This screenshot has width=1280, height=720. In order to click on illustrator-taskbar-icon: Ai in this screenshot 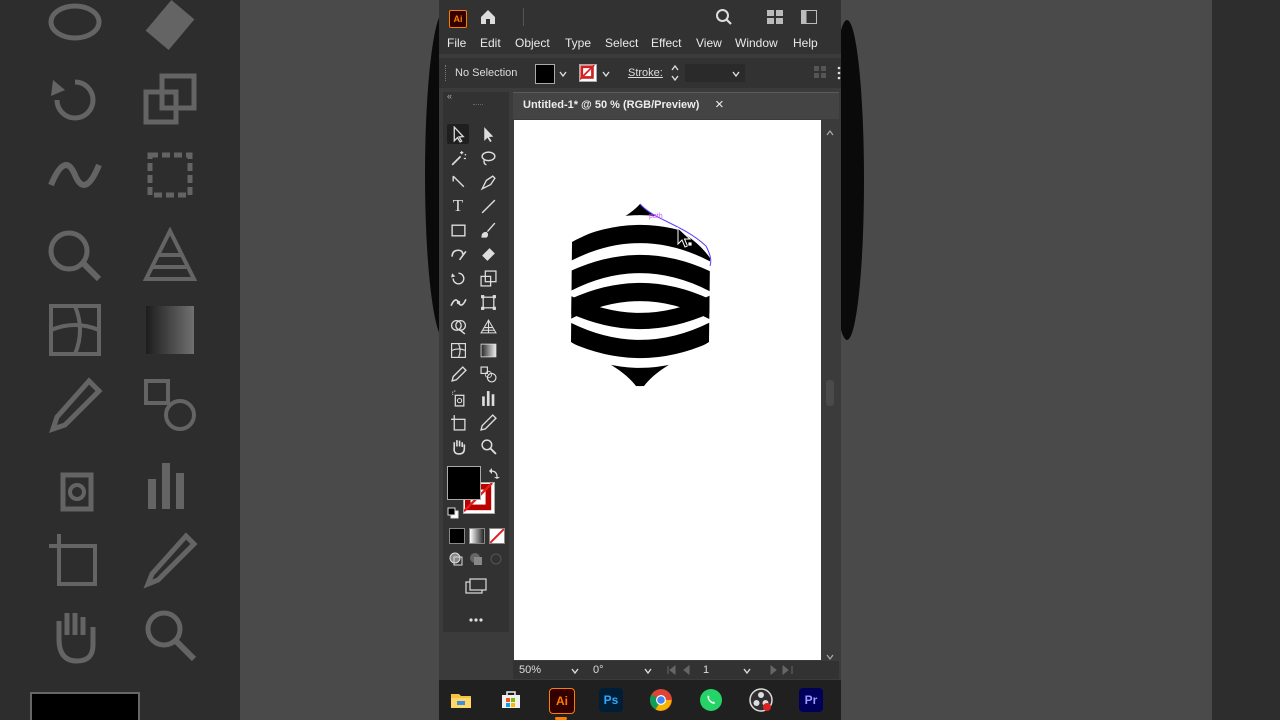, I will do `click(562, 701)`.